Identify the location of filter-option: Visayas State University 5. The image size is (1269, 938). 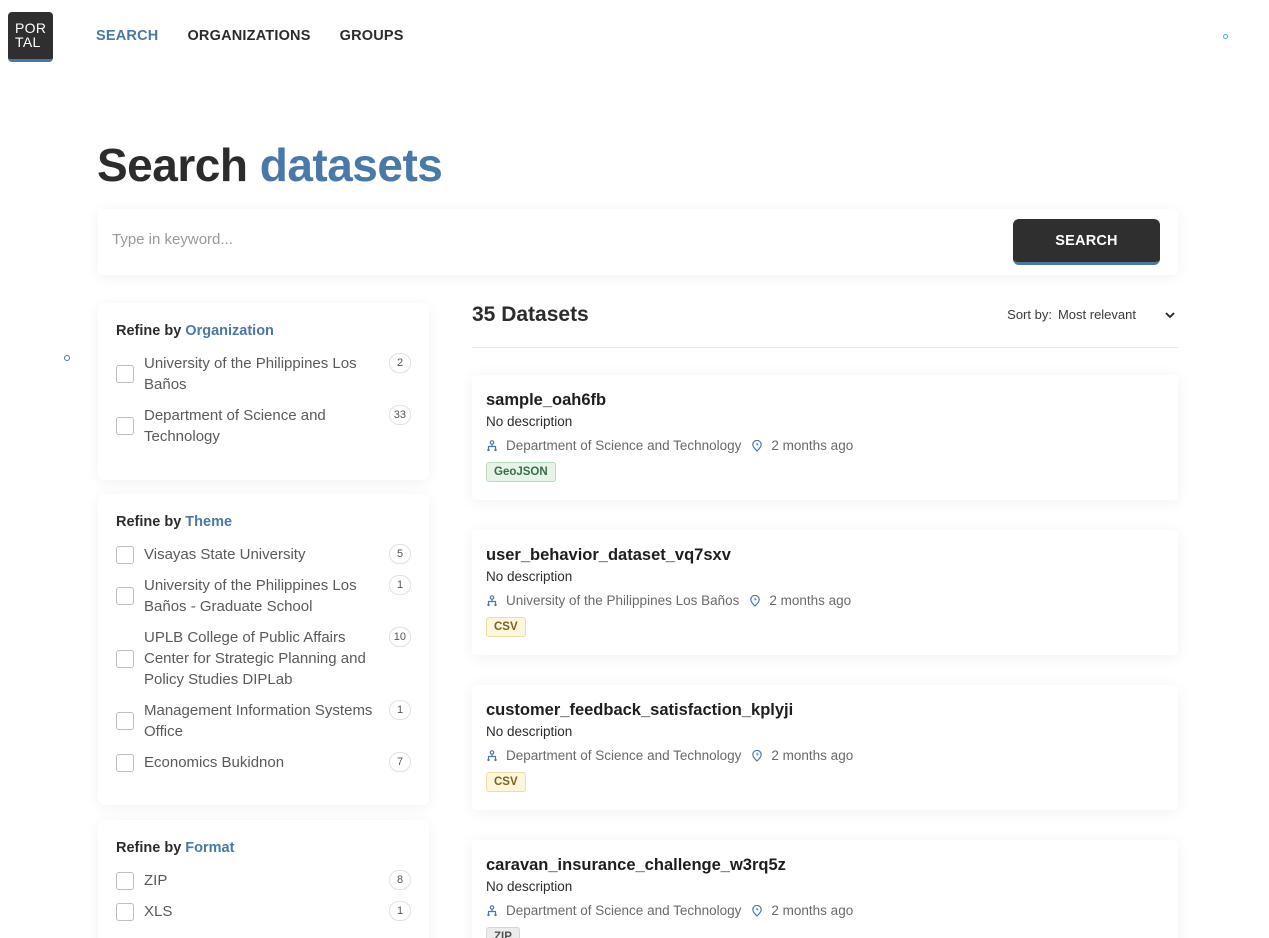
(263, 554).